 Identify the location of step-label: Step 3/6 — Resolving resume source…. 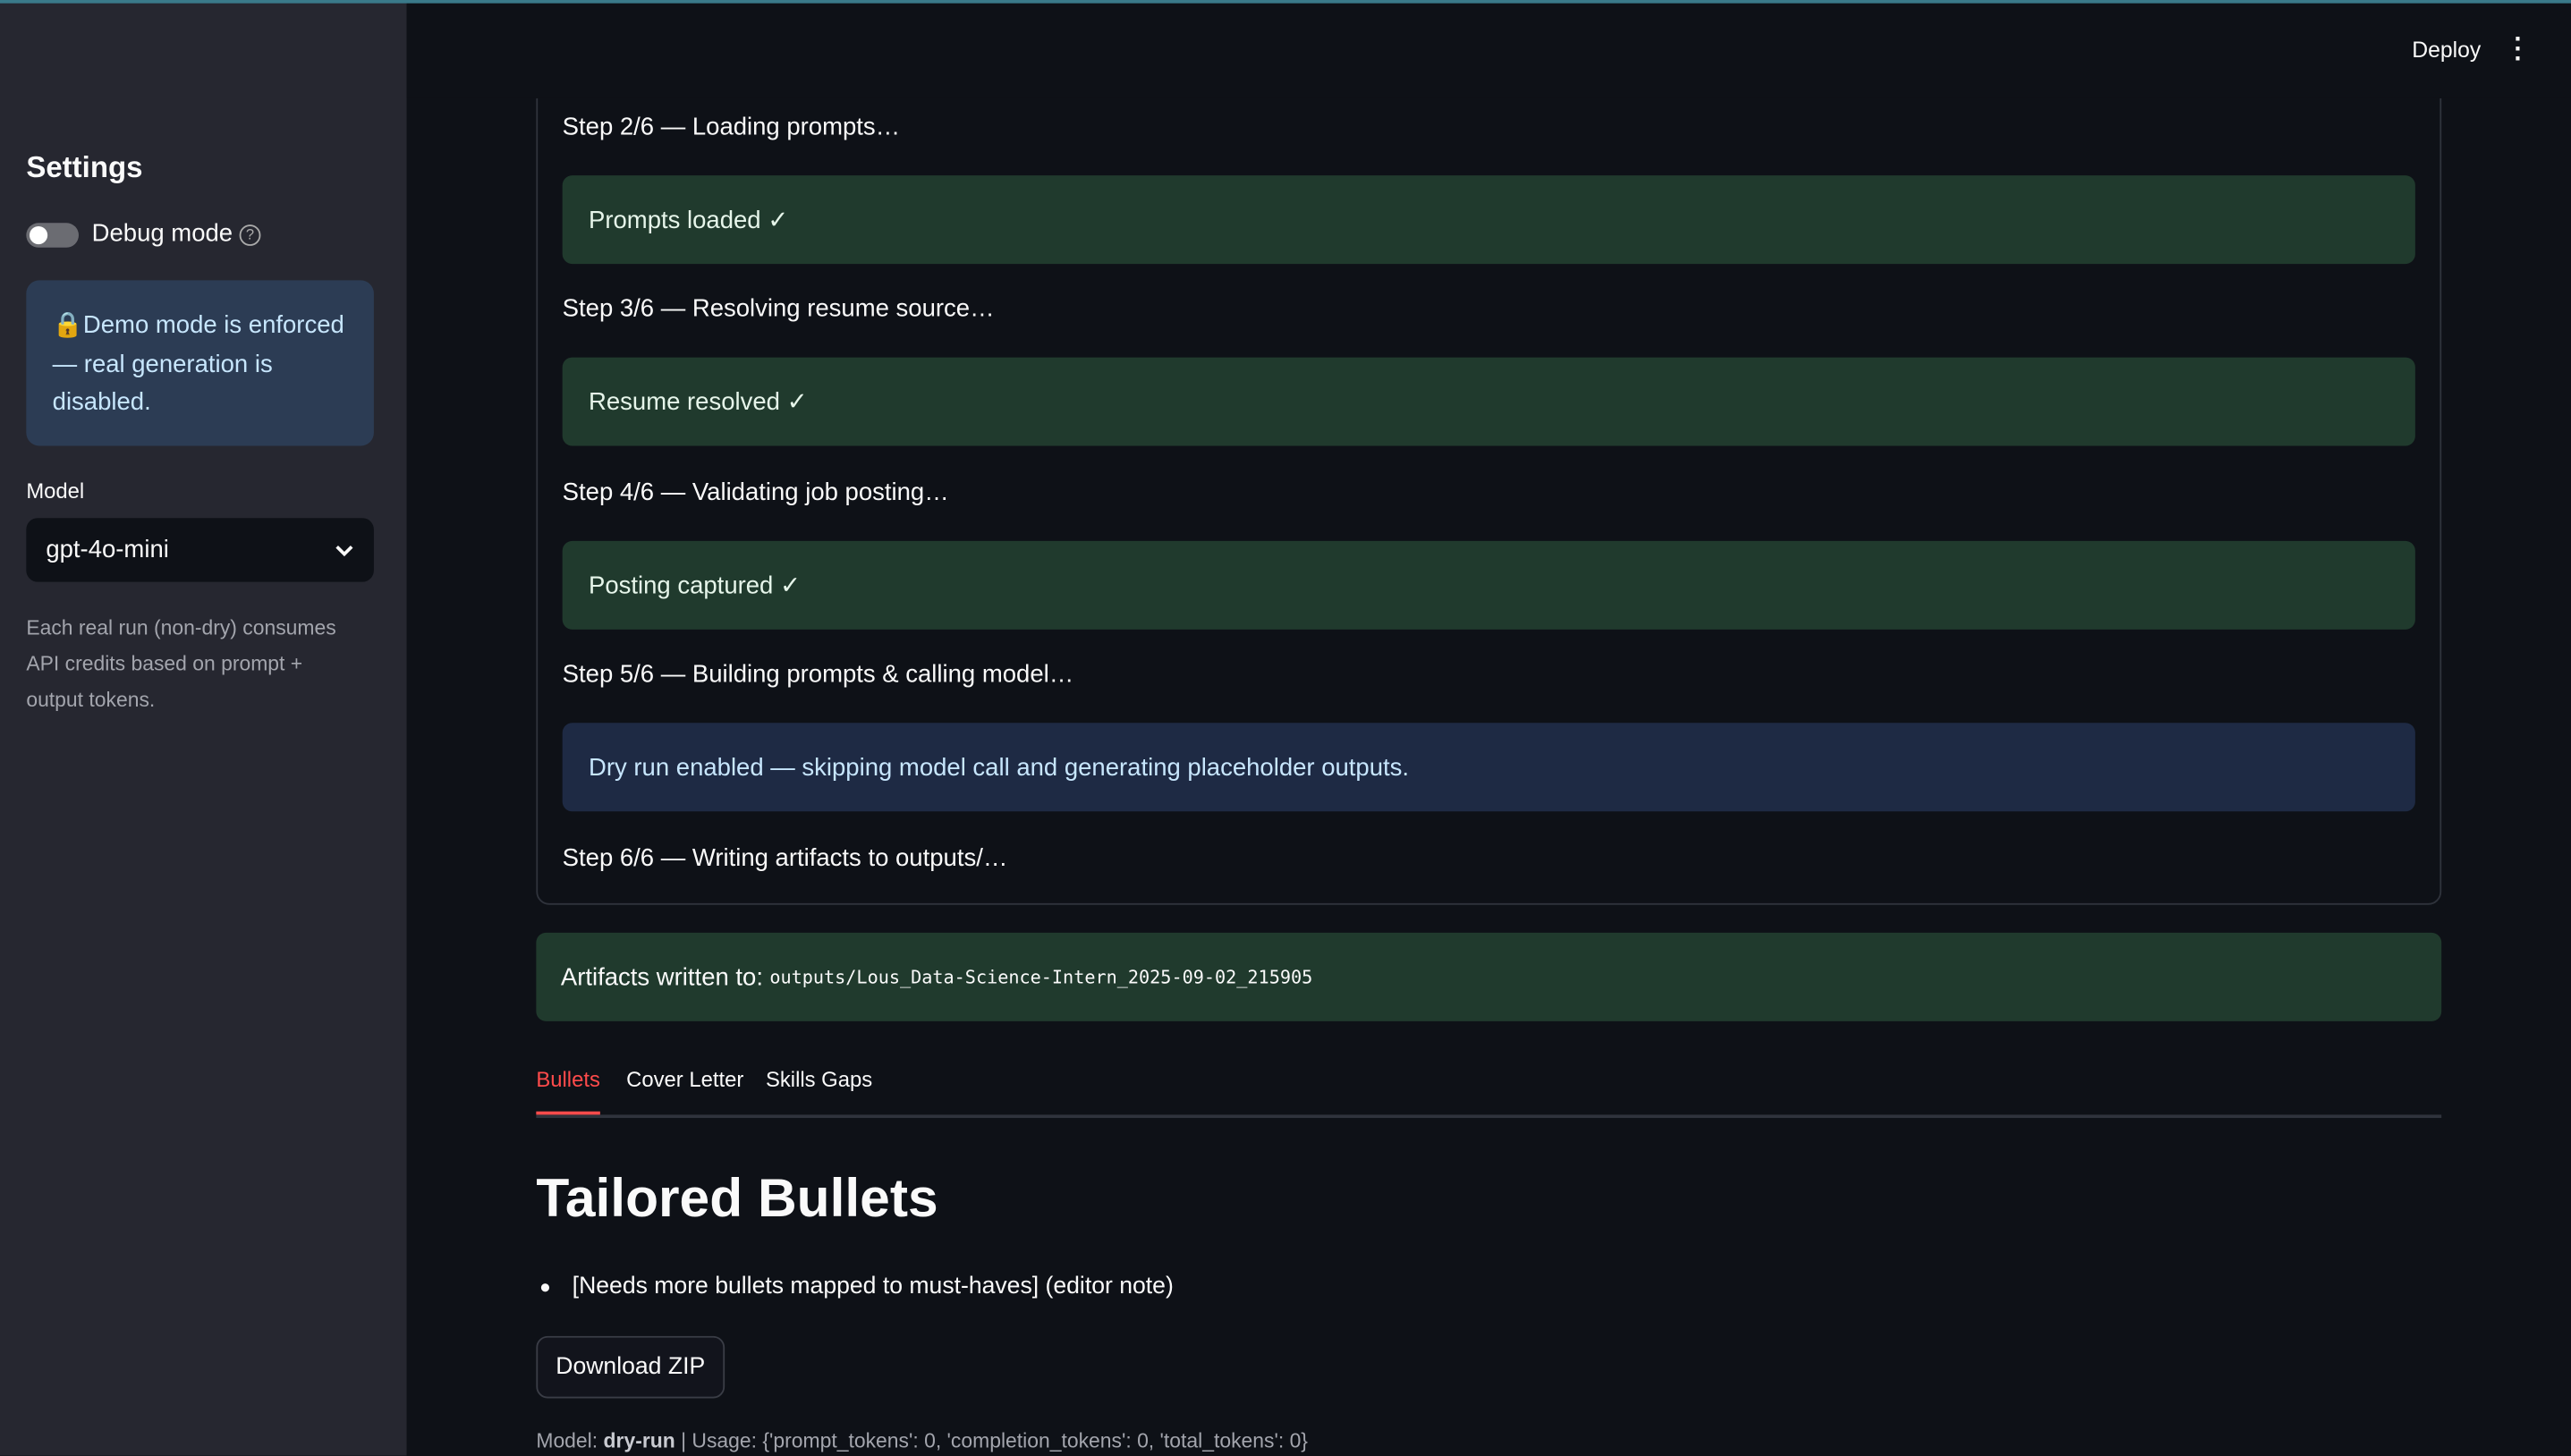
(778, 309).